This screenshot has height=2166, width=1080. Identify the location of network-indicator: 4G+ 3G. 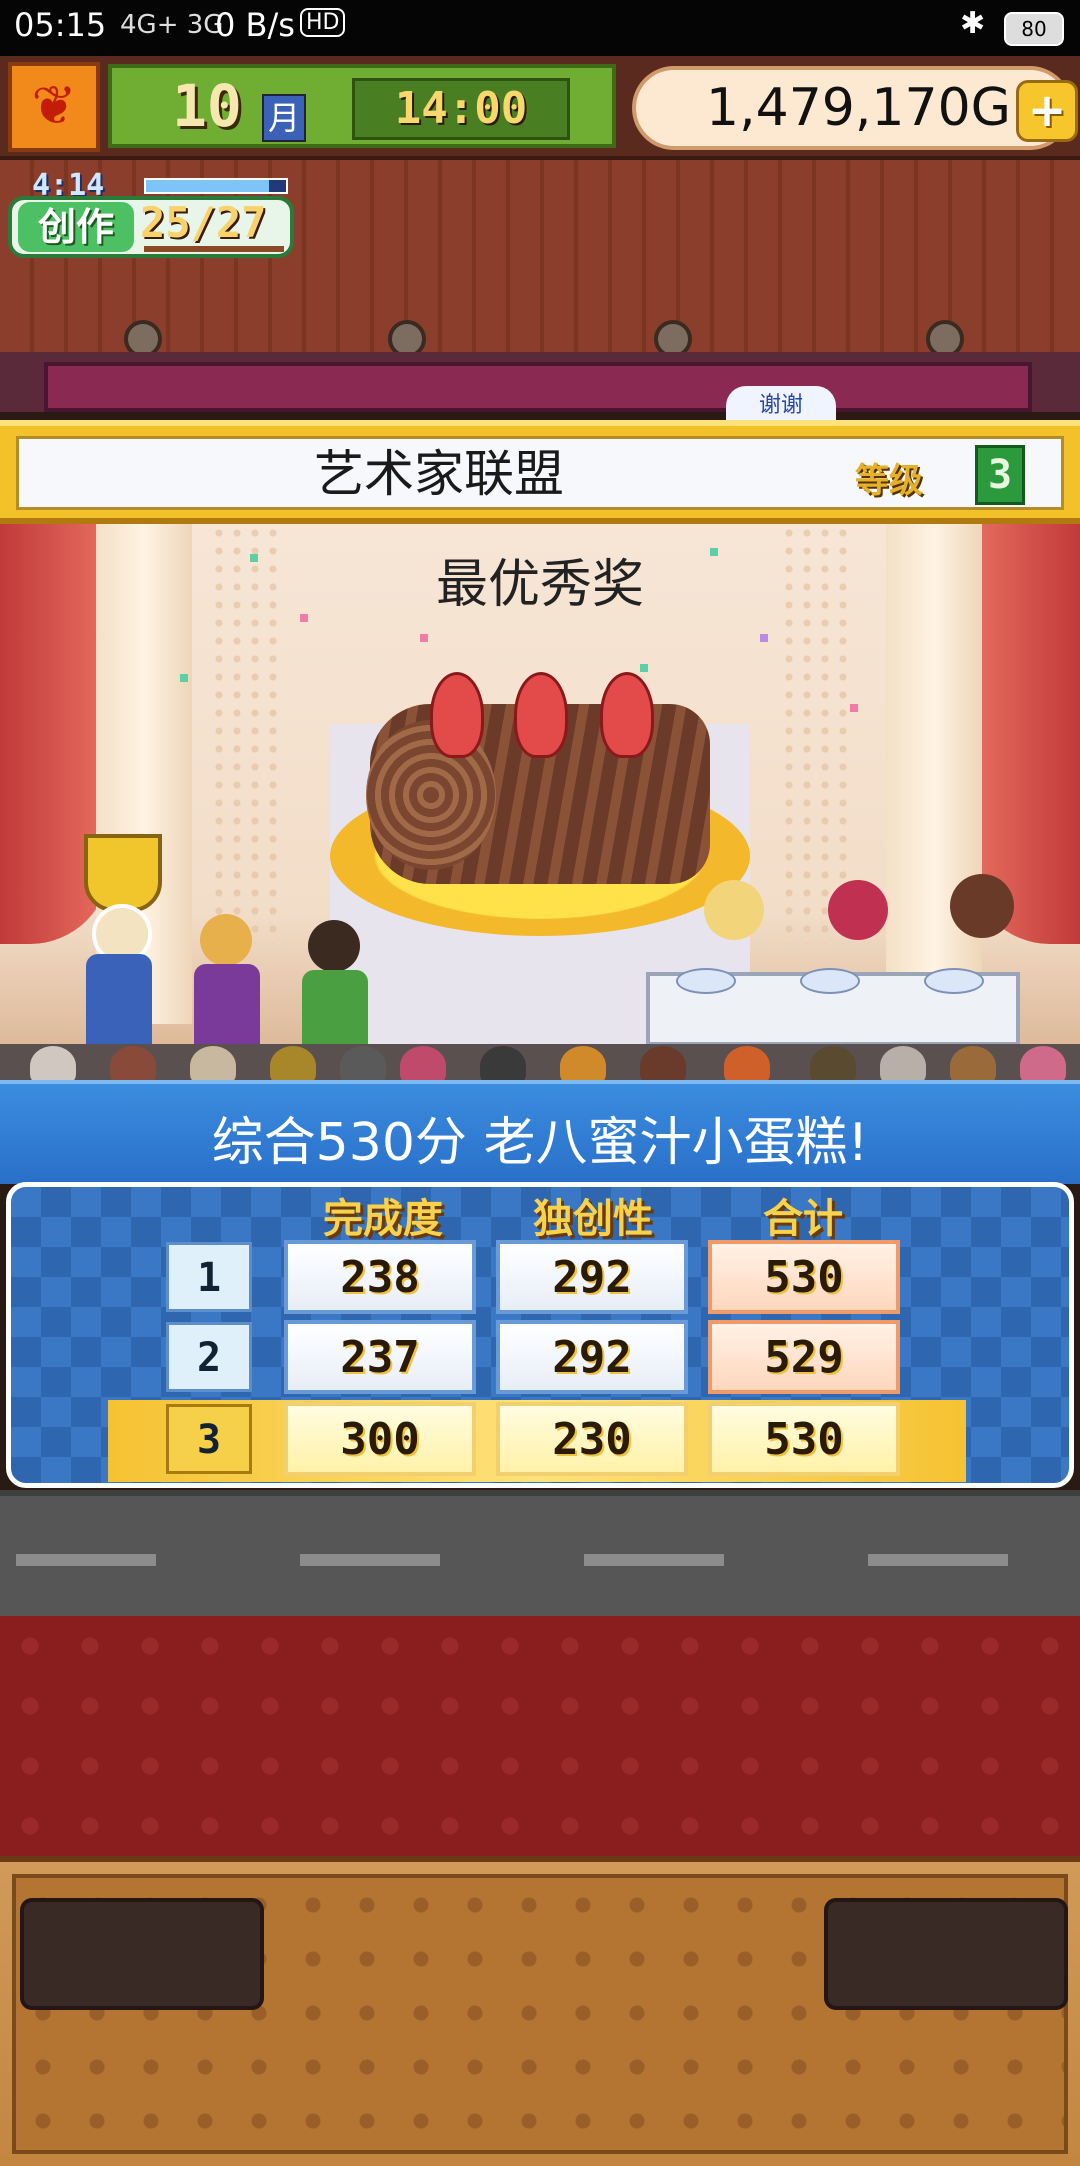
(172, 25).